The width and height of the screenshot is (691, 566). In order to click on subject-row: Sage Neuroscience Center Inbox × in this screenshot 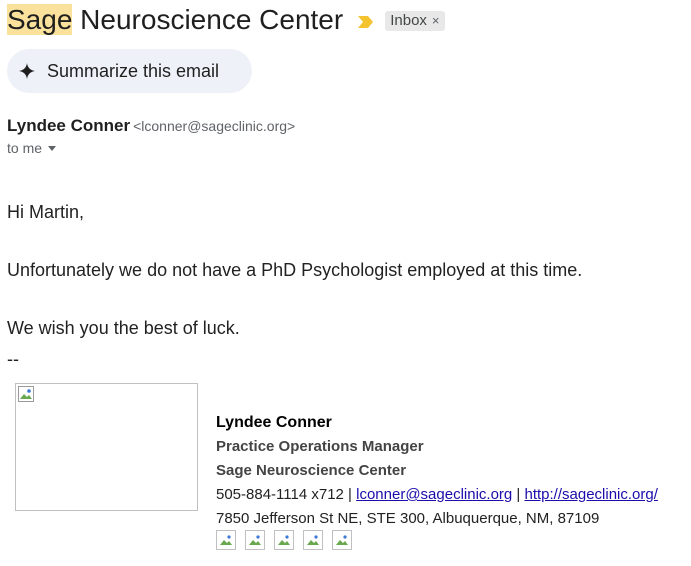, I will do `click(226, 20)`.